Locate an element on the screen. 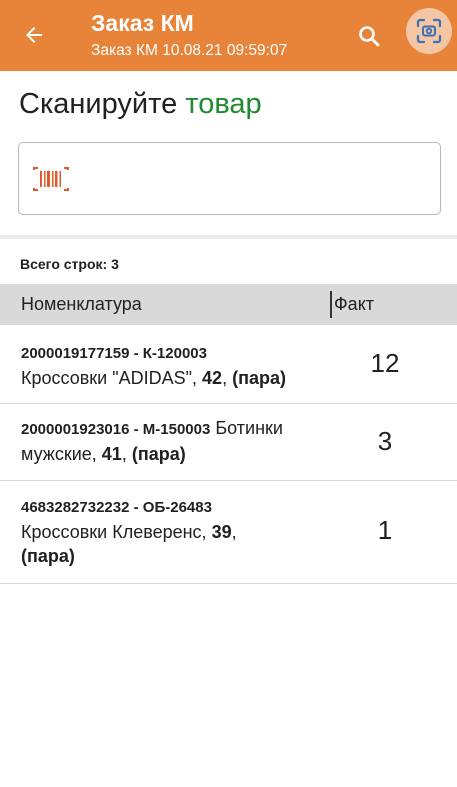 This screenshot has width=457, height=787. arrow-left-icon is located at coordinates (34, 35).